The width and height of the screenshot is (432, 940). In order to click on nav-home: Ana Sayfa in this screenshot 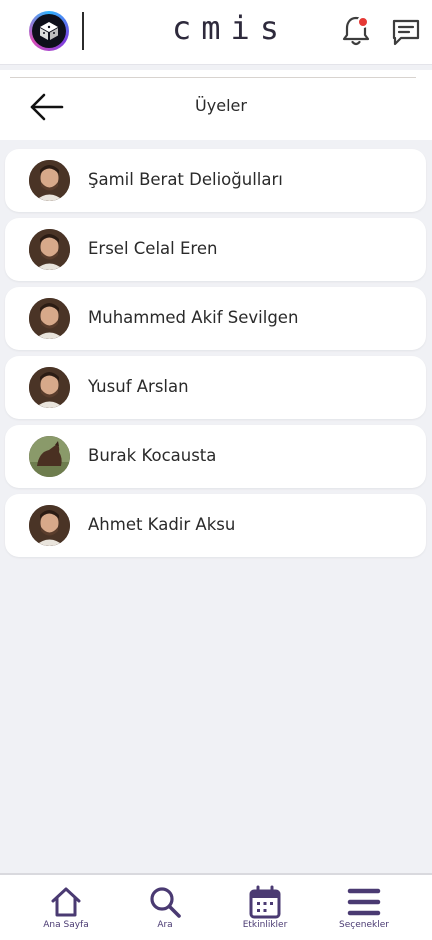, I will do `click(66, 912)`.